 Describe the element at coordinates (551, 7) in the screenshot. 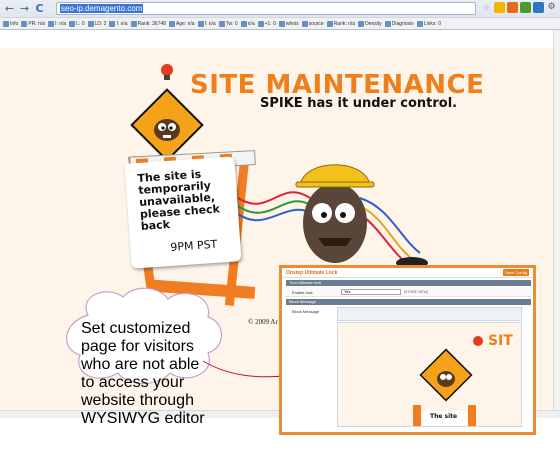

I see `wrench-icon: ⚙` at that location.